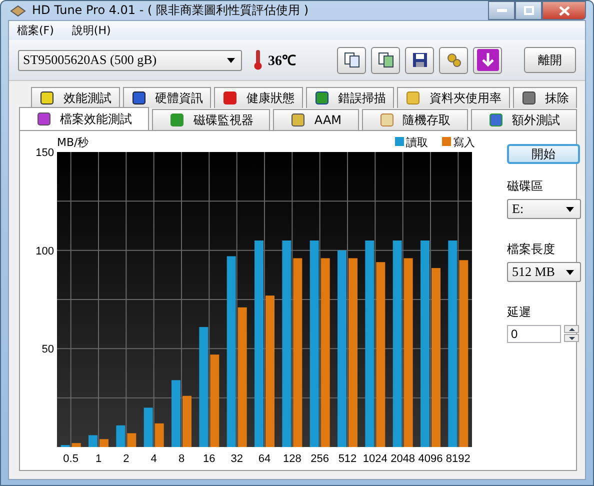 The width and height of the screenshot is (594, 486). I want to click on axis-tick-label: 16, so click(209, 459).